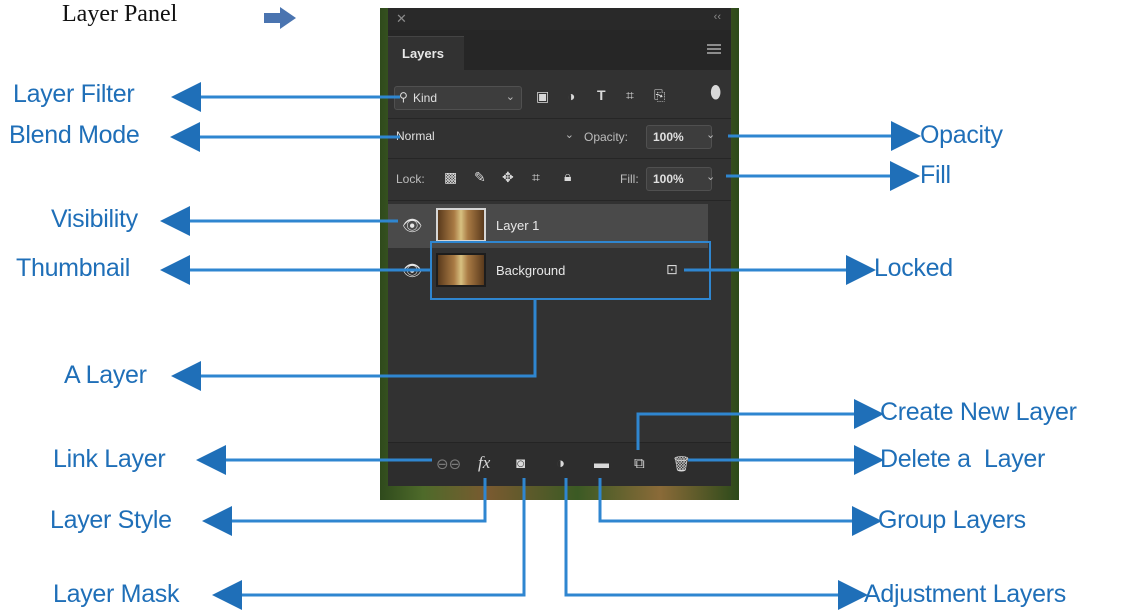 The width and height of the screenshot is (1139, 612). What do you see at coordinates (344, 507) in the screenshot?
I see `arrow-layer-style` at bounding box center [344, 507].